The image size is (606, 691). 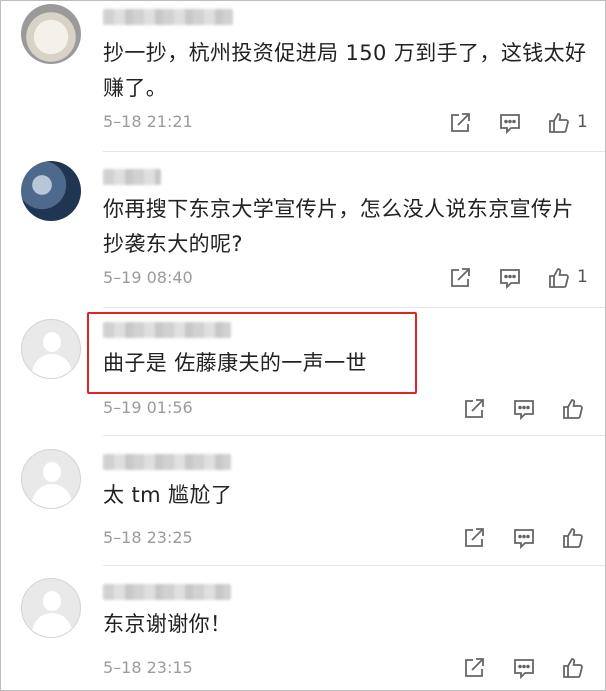 What do you see at coordinates (167, 624) in the screenshot?
I see `comment-text: 东京谢谢你！` at bounding box center [167, 624].